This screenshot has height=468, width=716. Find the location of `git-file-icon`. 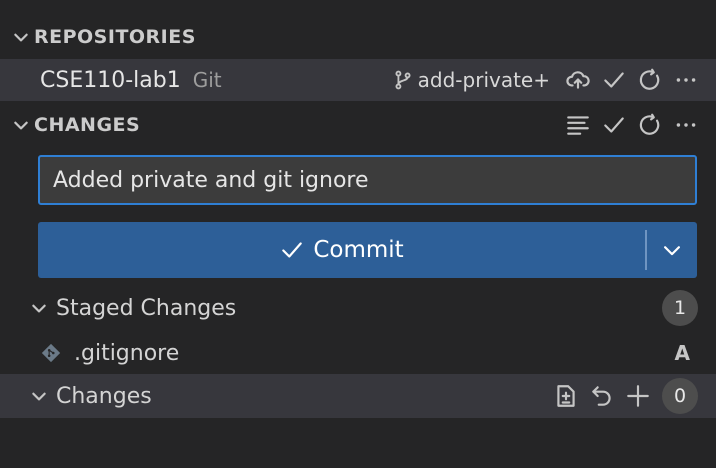

git-file-icon is located at coordinates (51, 353).